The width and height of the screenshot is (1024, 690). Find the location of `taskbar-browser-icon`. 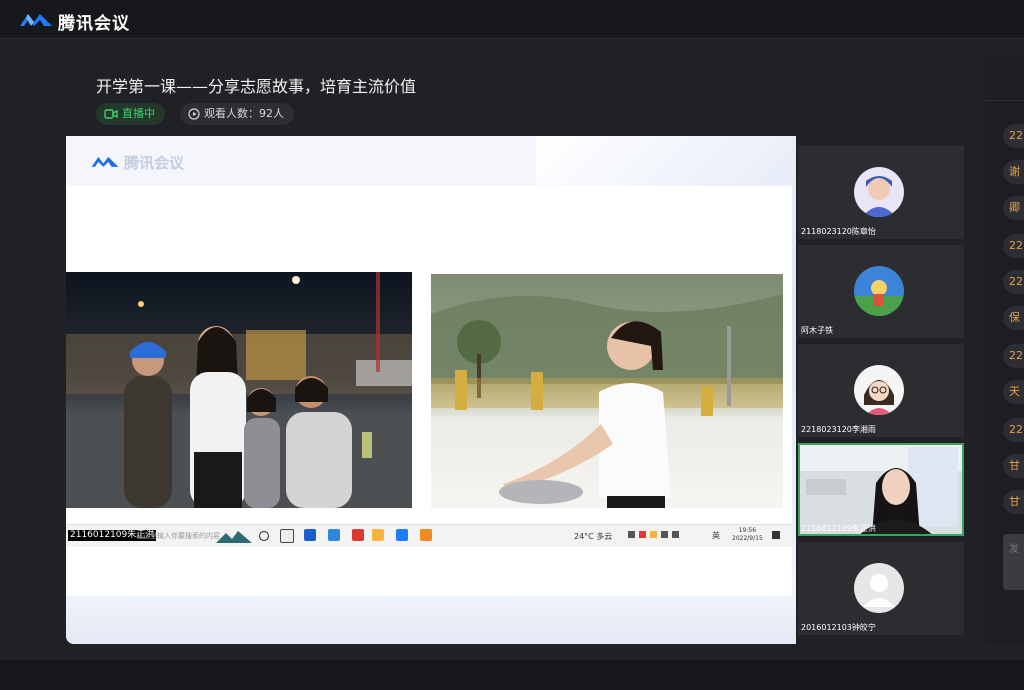

taskbar-browser-icon is located at coordinates (334, 535).